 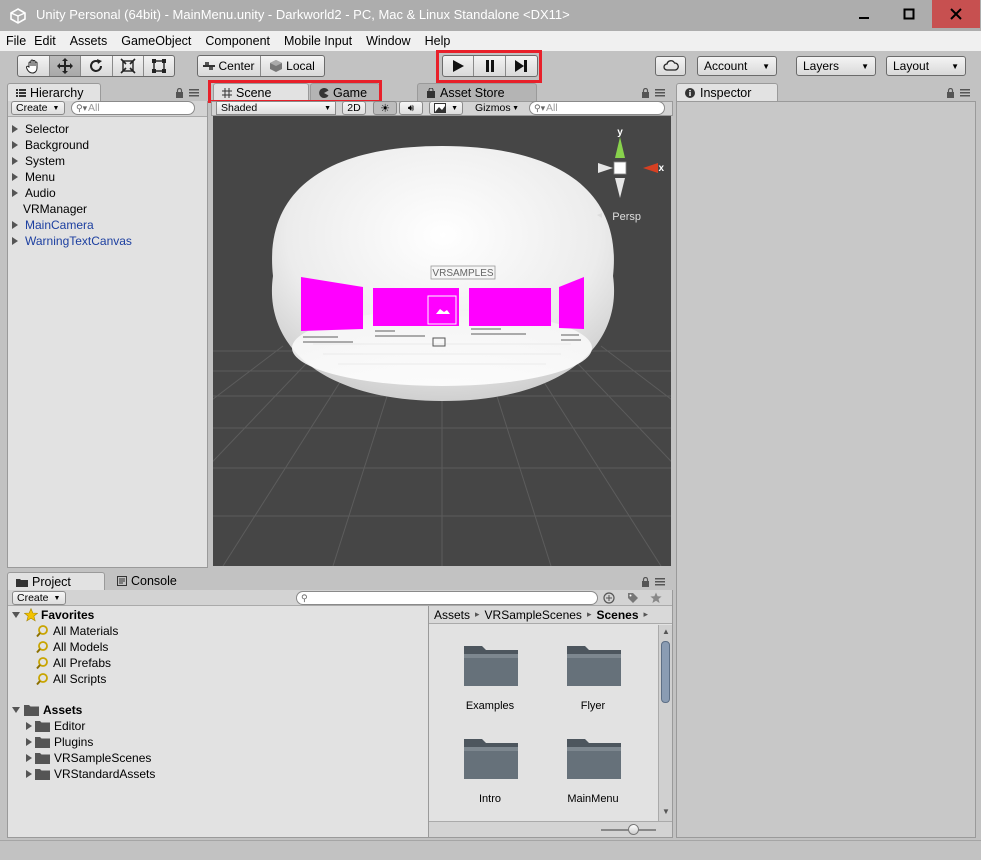 What do you see at coordinates (38, 108) in the screenshot?
I see `hierarchy-create-button: Create ▼` at bounding box center [38, 108].